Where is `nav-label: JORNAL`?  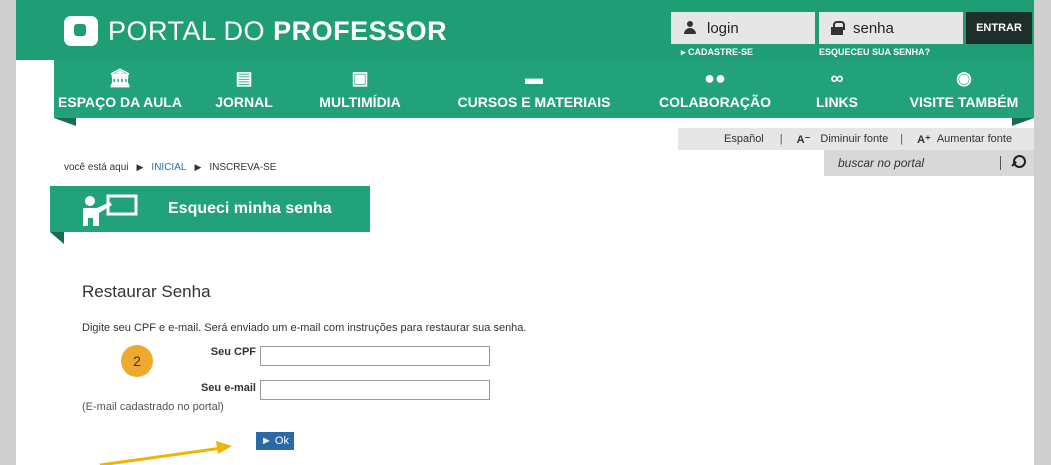
nav-label: JORNAL is located at coordinates (244, 102).